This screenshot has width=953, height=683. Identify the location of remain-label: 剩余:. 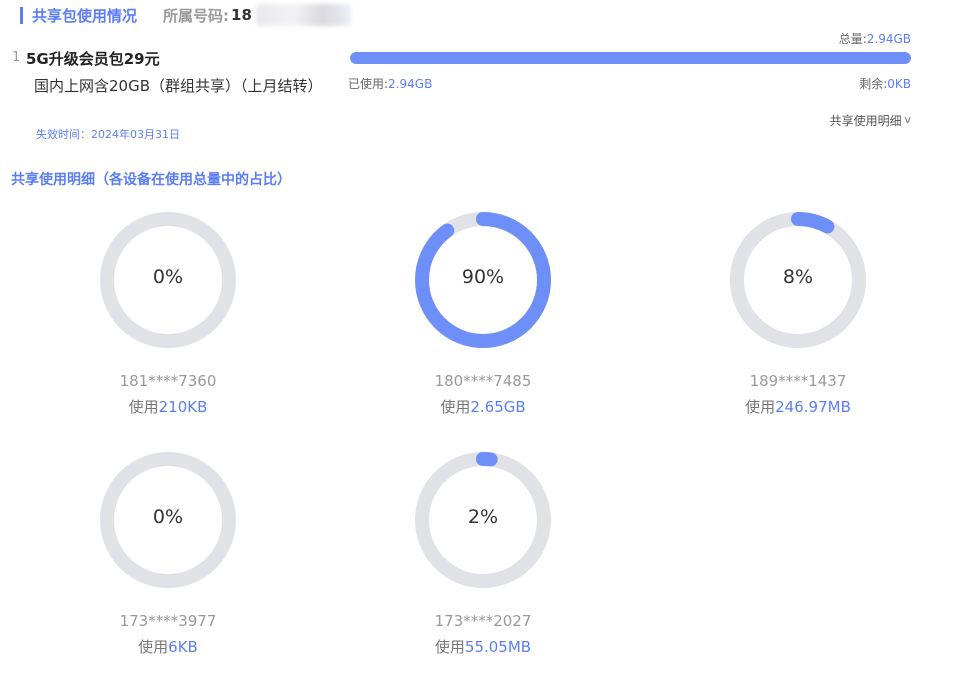
(873, 84).